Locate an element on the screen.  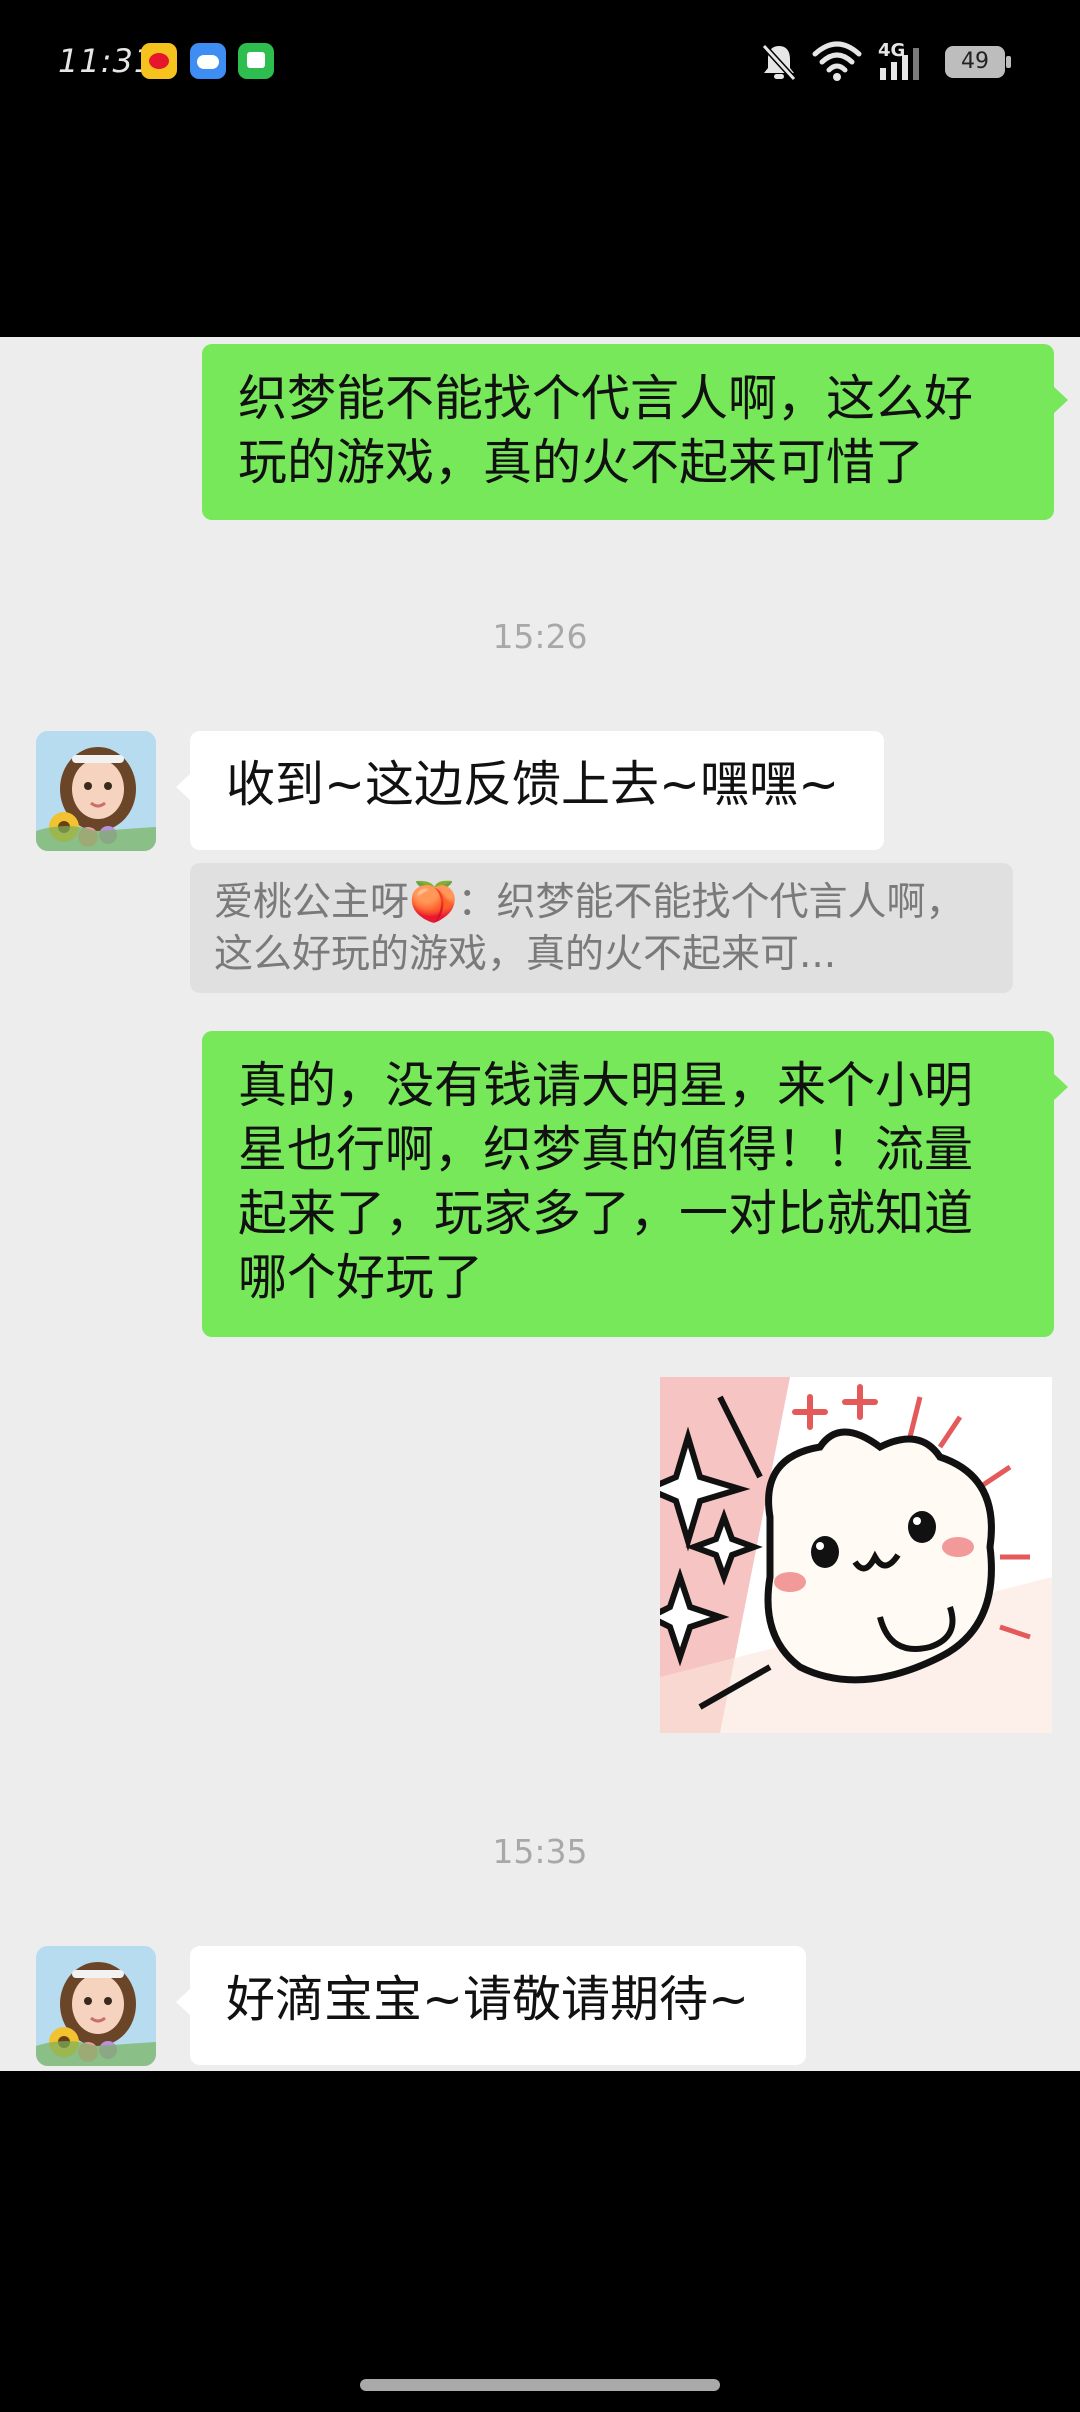
wifi-icon is located at coordinates (837, 61).